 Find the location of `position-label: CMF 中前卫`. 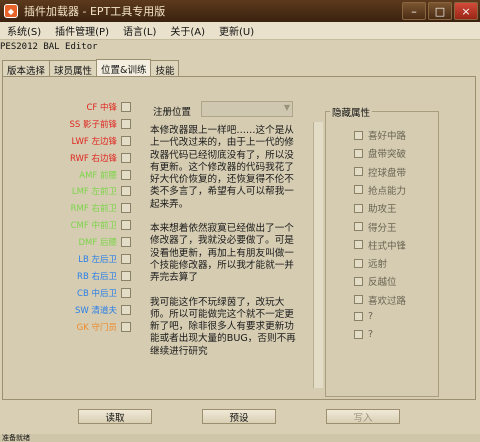

position-label: CMF 中前卫 is located at coordinates (93, 226).